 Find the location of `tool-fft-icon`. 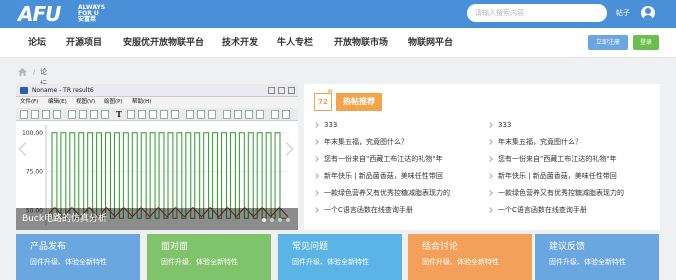

tool-fft-icon is located at coordinates (238, 114).